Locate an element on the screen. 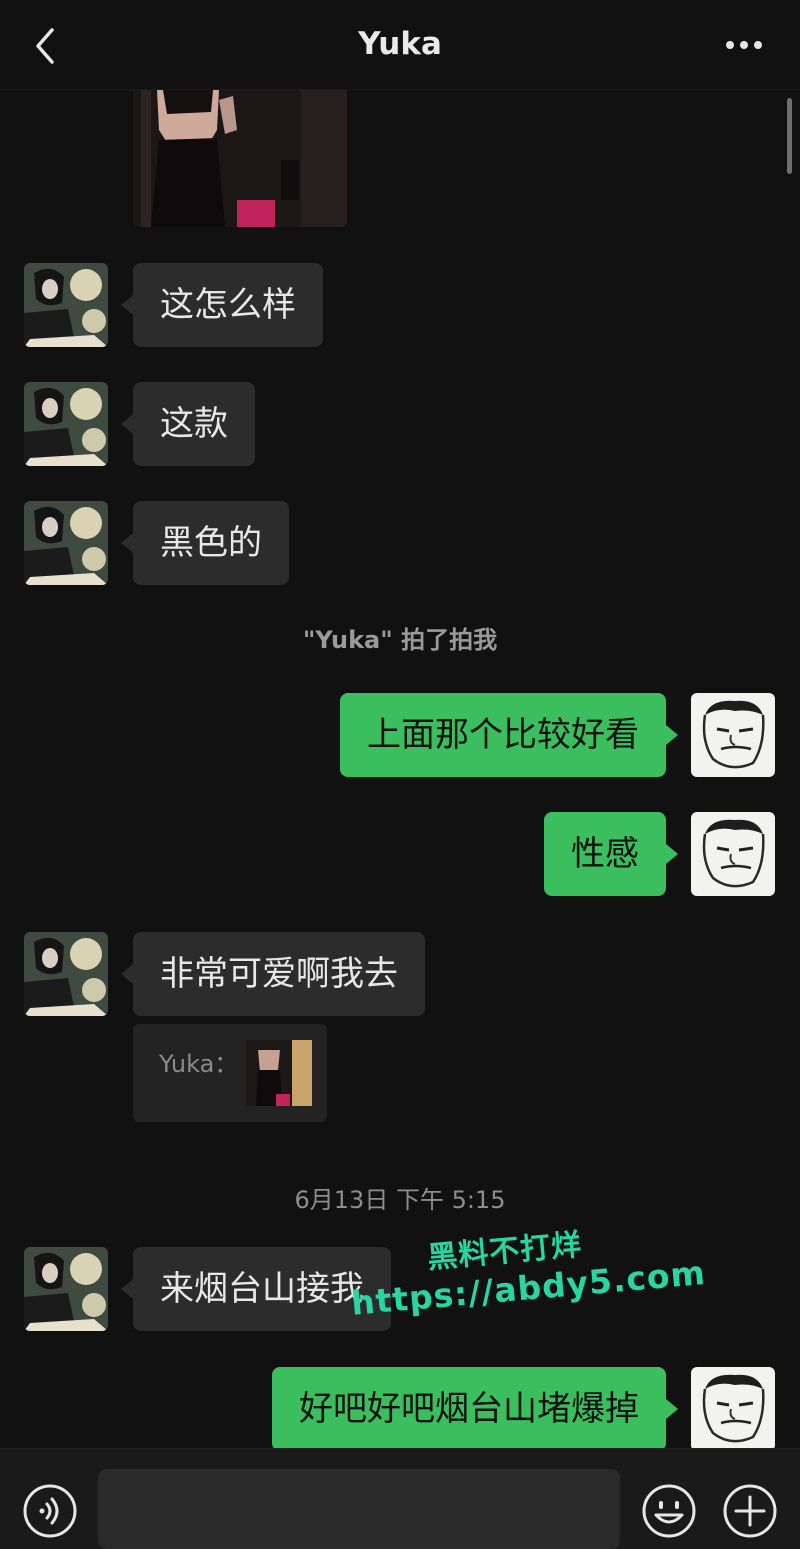 The image size is (800, 1549). chat-title: Yuka is located at coordinates (400, 44).